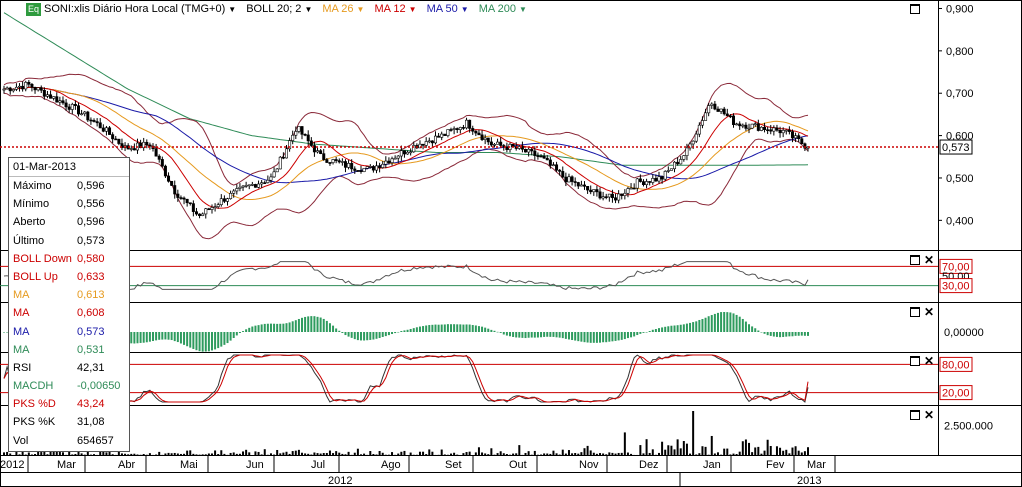  Describe the element at coordinates (91, 422) in the screenshot. I see `data-window-value: 31,08` at that location.